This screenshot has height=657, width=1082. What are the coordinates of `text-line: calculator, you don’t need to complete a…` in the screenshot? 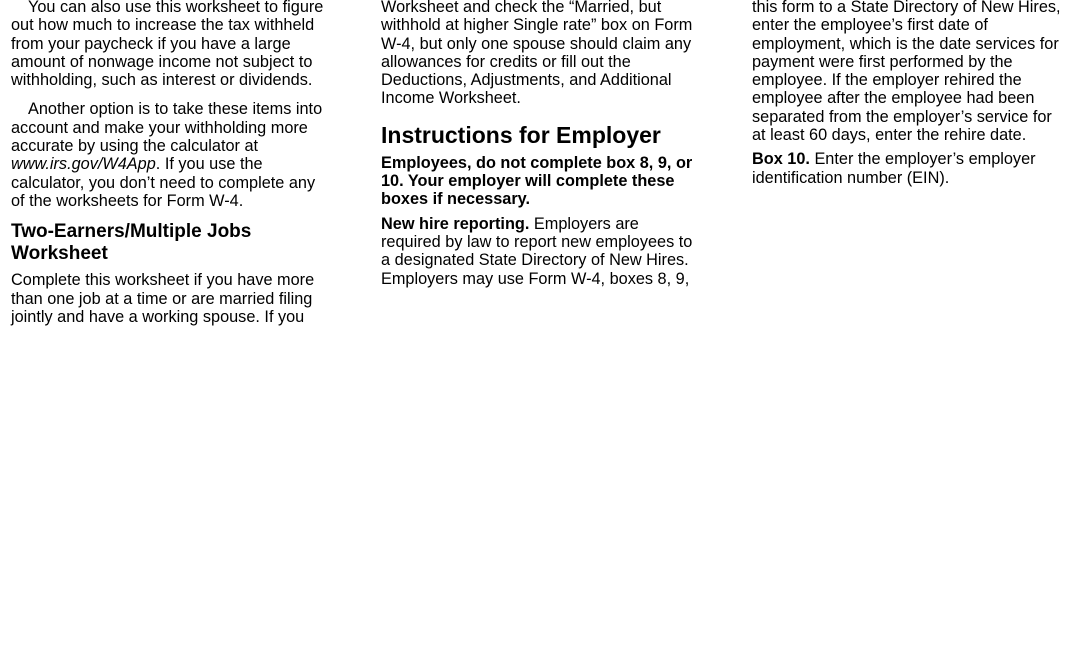 It's located at (163, 182).